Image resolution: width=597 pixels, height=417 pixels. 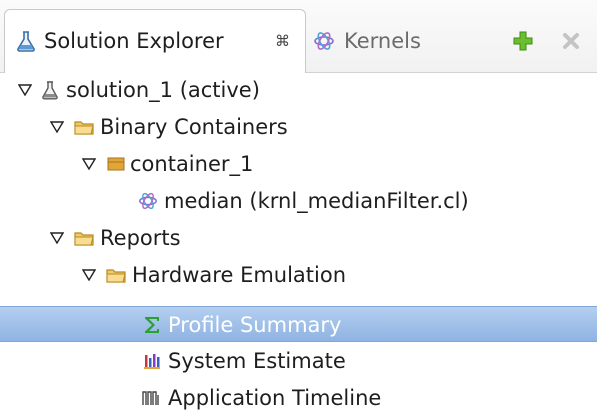 What do you see at coordinates (298, 127) in the screenshot?
I see `tree-item-binary-containers: Binary Containers` at bounding box center [298, 127].